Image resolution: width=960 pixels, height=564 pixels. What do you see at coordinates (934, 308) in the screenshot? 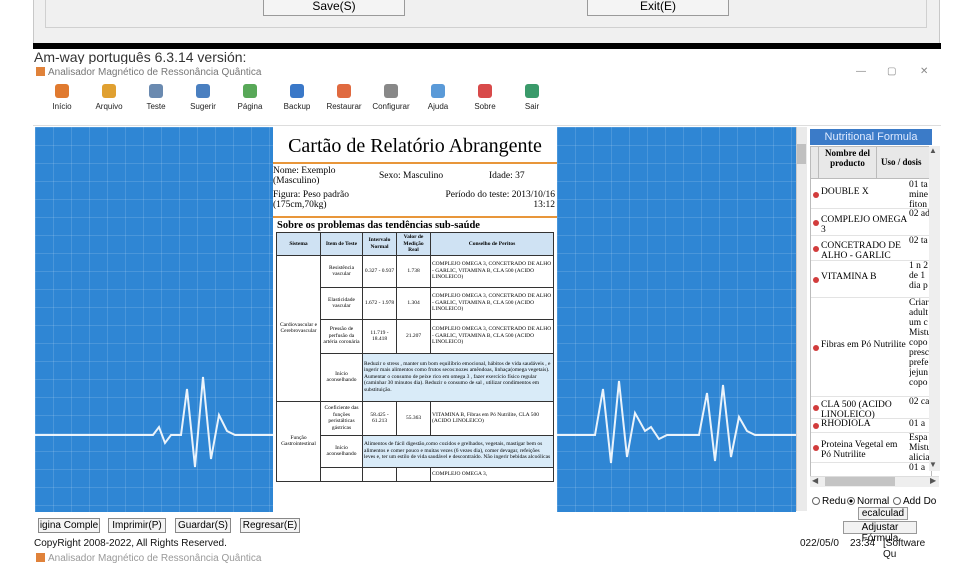
I see `nutrition-scrollbar` at bounding box center [934, 308].